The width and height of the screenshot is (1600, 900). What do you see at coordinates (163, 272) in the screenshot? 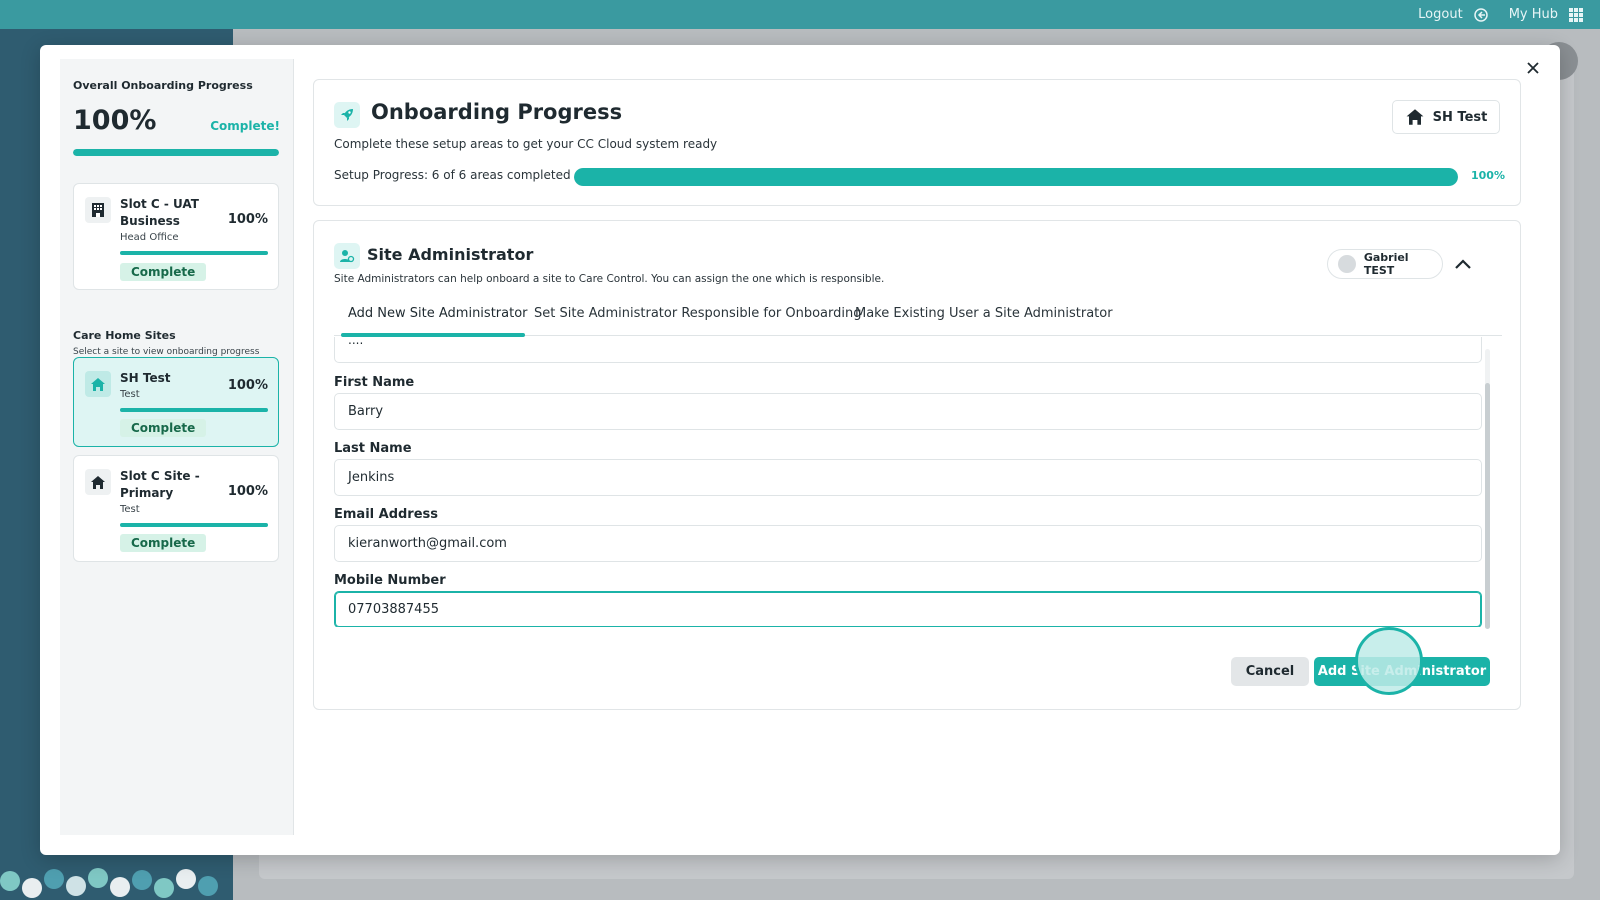
I see `business-status-badge: Complete` at bounding box center [163, 272].